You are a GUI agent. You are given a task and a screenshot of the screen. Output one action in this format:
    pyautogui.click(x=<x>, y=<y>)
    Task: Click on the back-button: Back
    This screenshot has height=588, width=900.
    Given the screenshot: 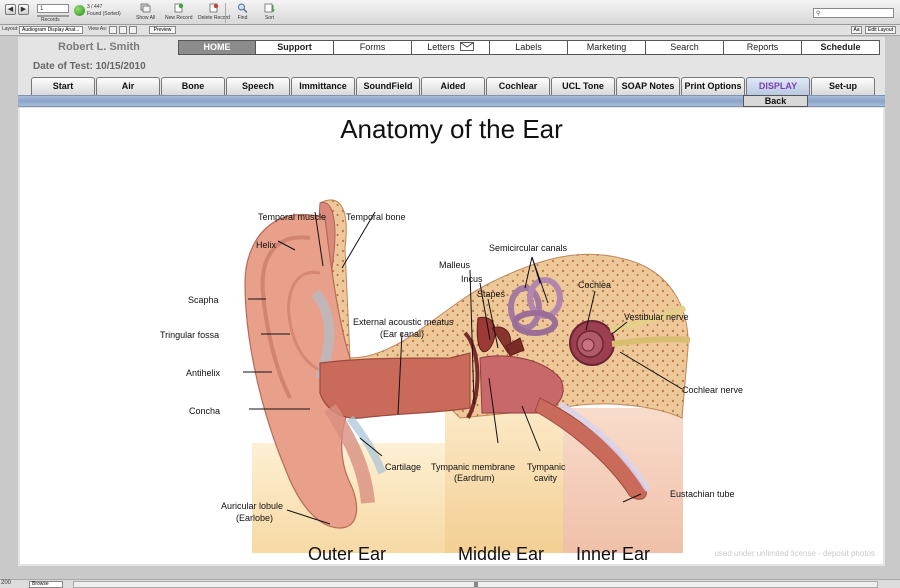 What is the action you would take?
    pyautogui.click(x=775, y=101)
    